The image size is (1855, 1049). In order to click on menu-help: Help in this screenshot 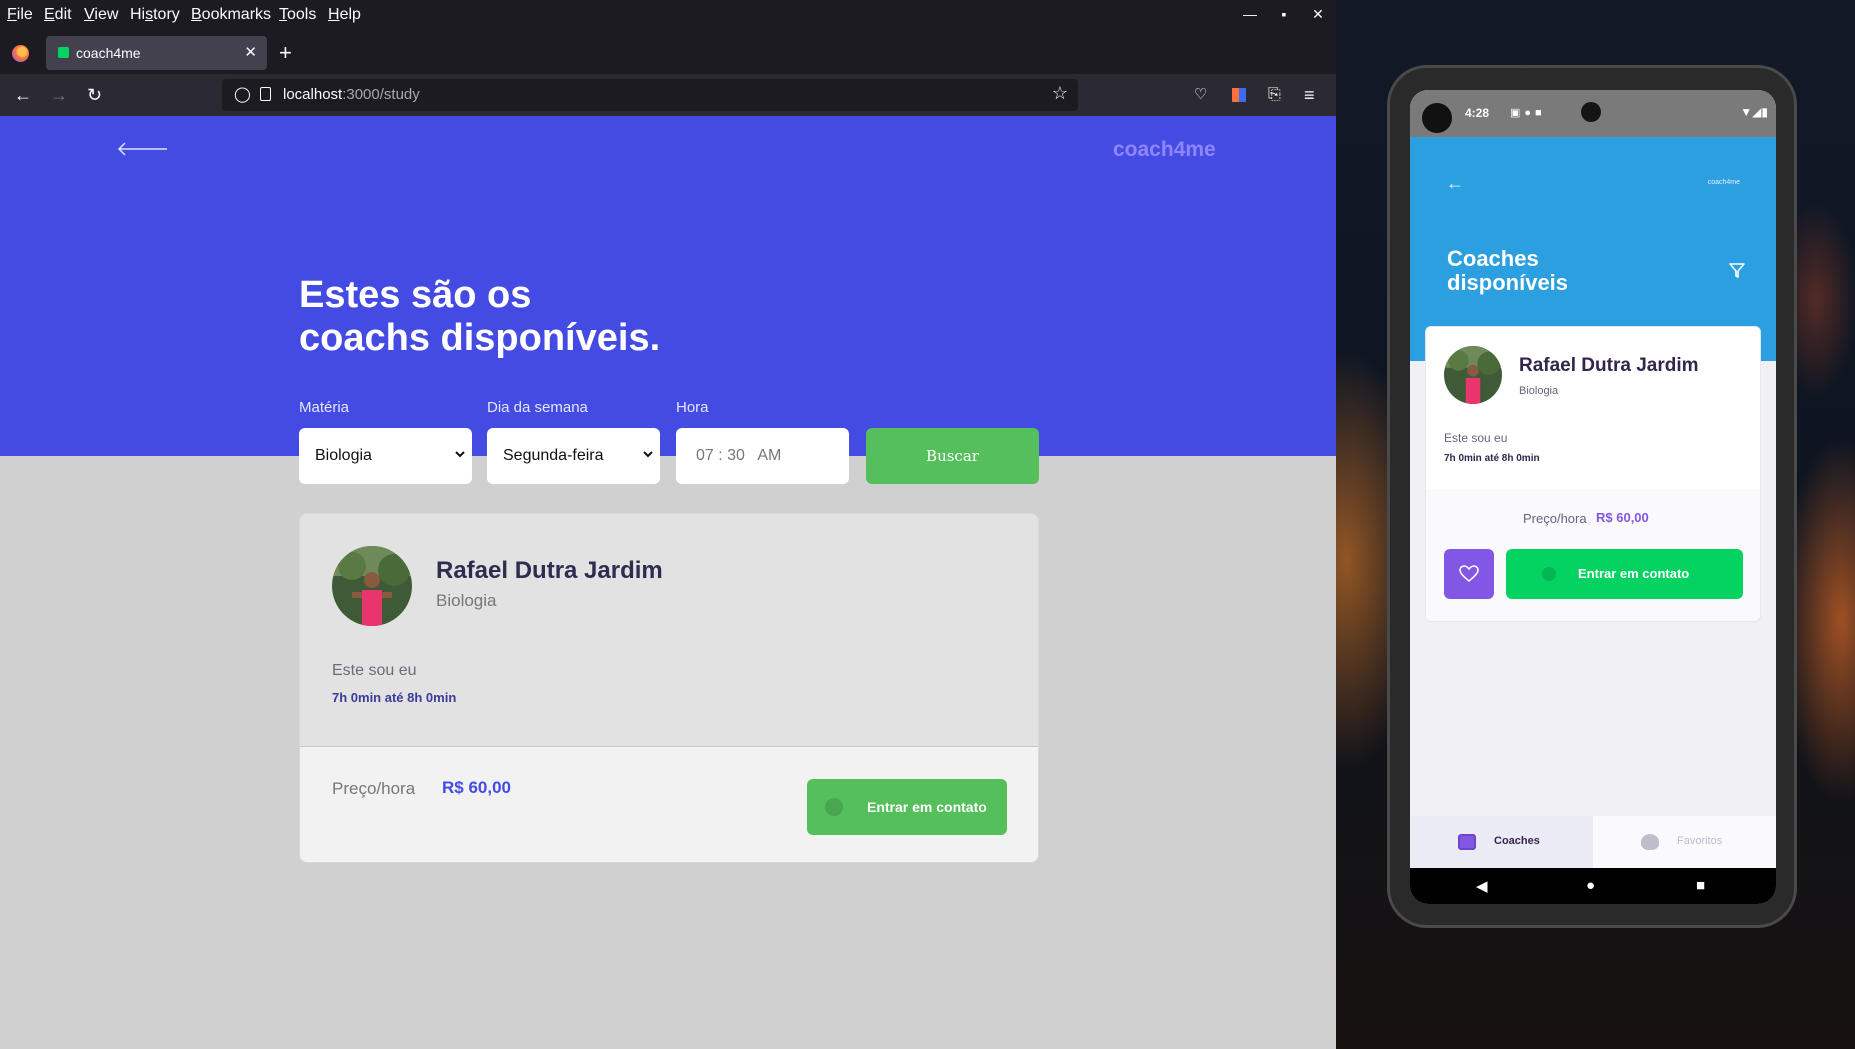, I will do `click(344, 15)`.